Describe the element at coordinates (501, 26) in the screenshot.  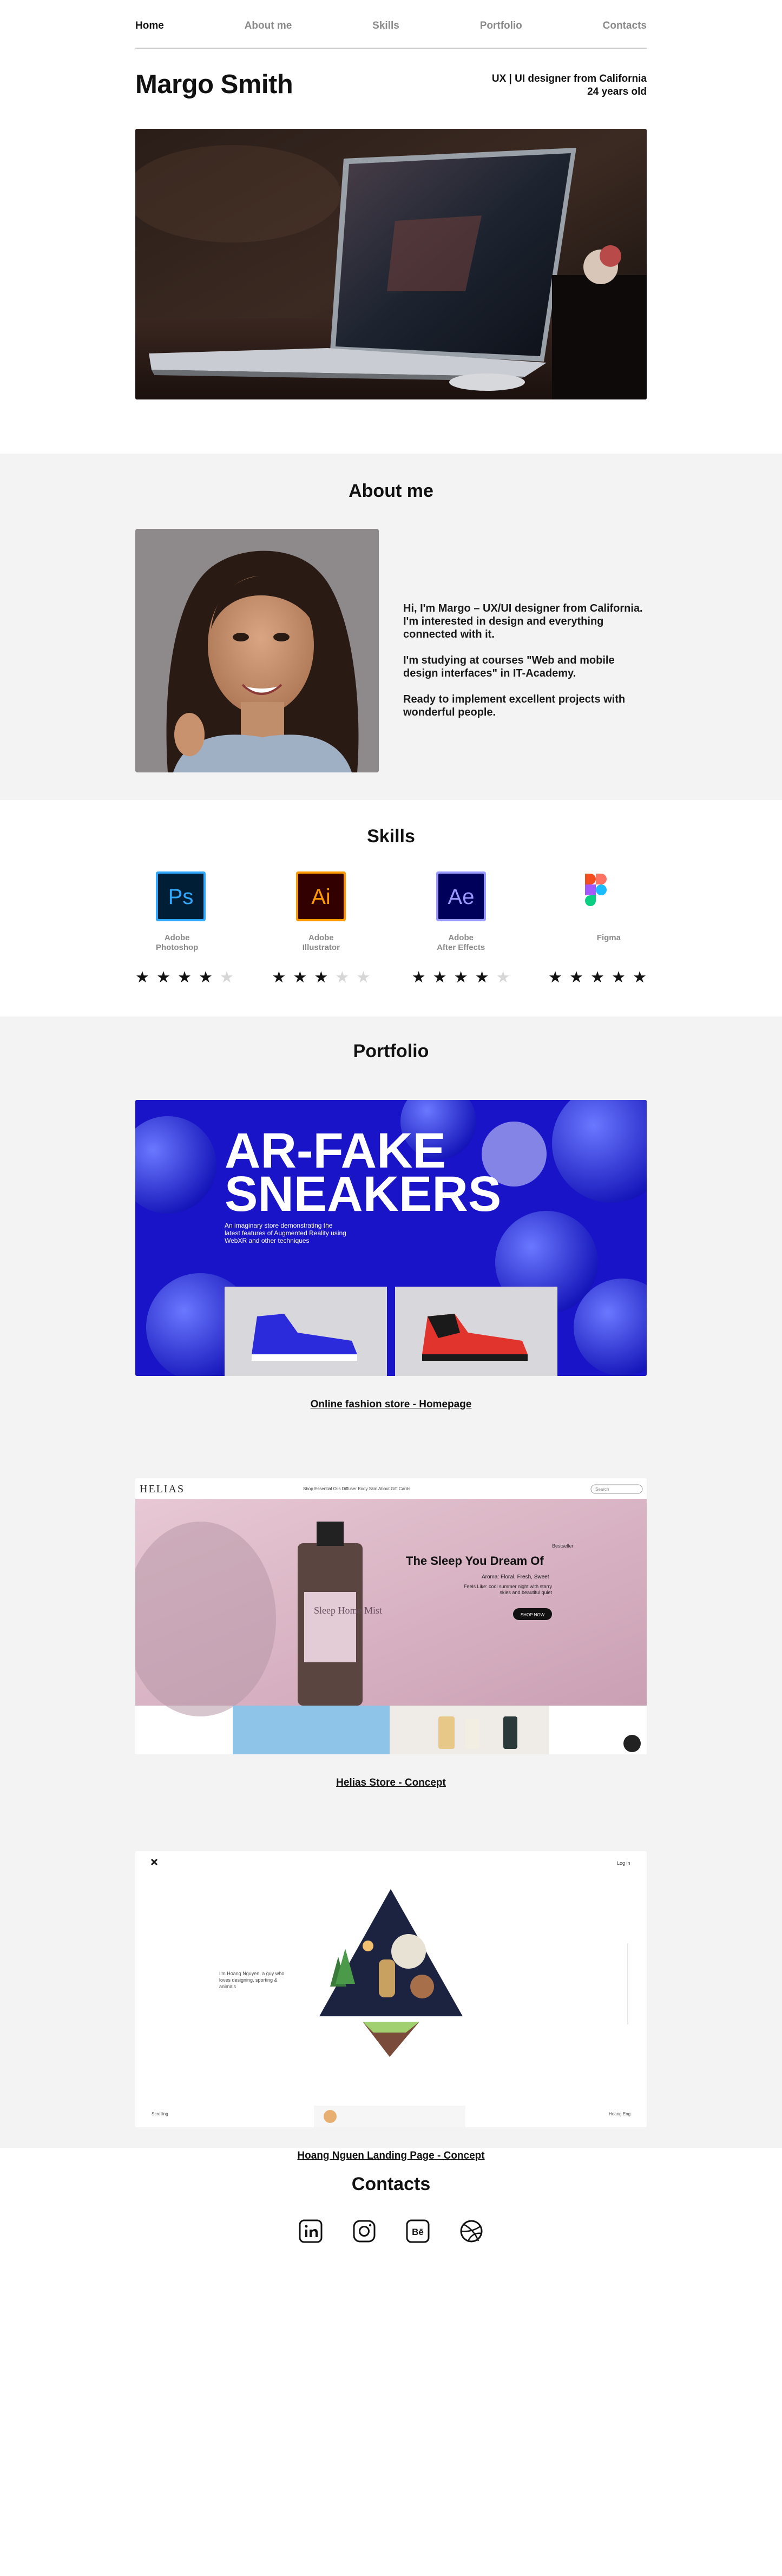
I see `nav-portfolio: Portfolio` at that location.